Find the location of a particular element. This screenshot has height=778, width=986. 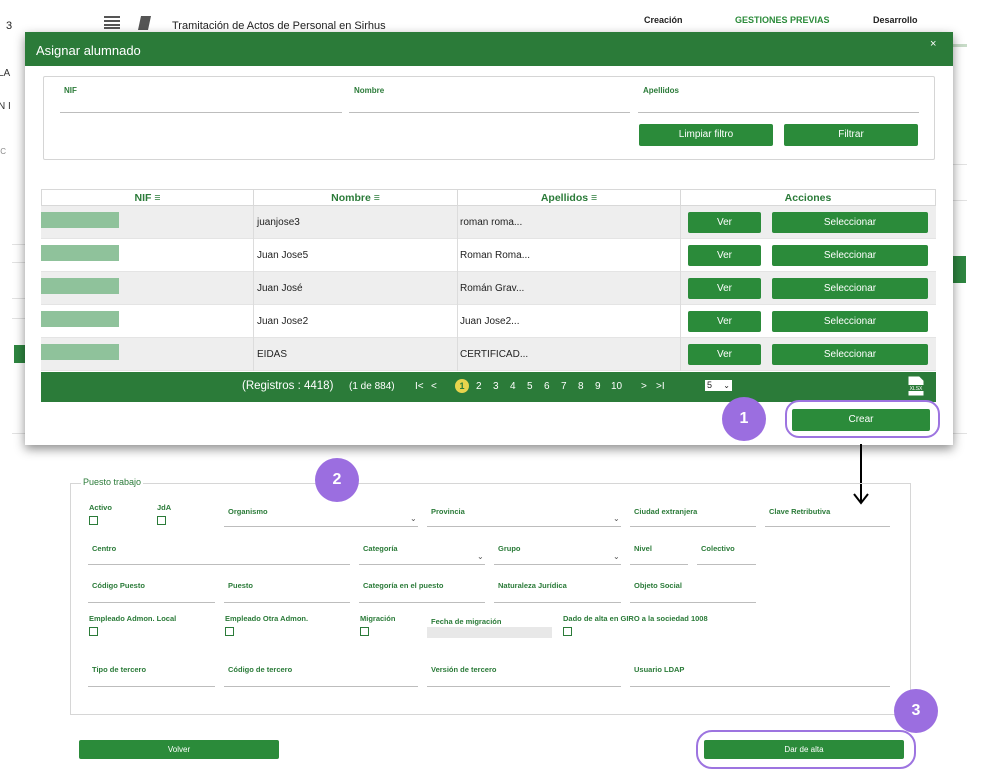

page-button-current: 1 is located at coordinates (462, 386).